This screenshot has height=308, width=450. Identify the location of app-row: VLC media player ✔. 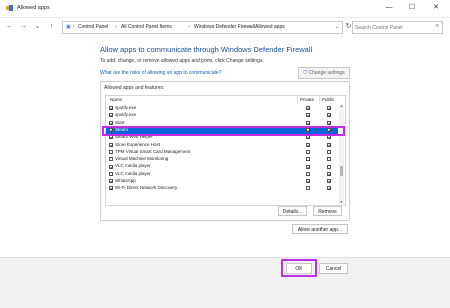
(222, 174).